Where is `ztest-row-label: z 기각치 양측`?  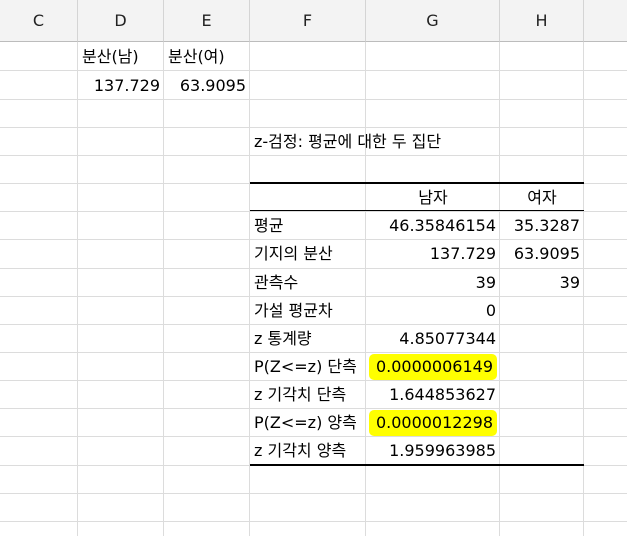 ztest-row-label: z 기각치 양측 is located at coordinates (308, 450).